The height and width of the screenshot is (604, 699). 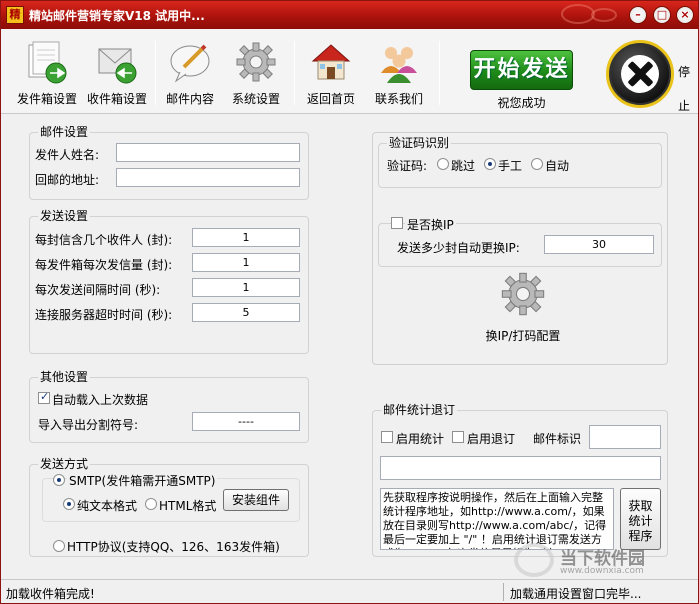 I want to click on send-setting-label: 每封信含几个收件人 (封):, so click(x=104, y=240).